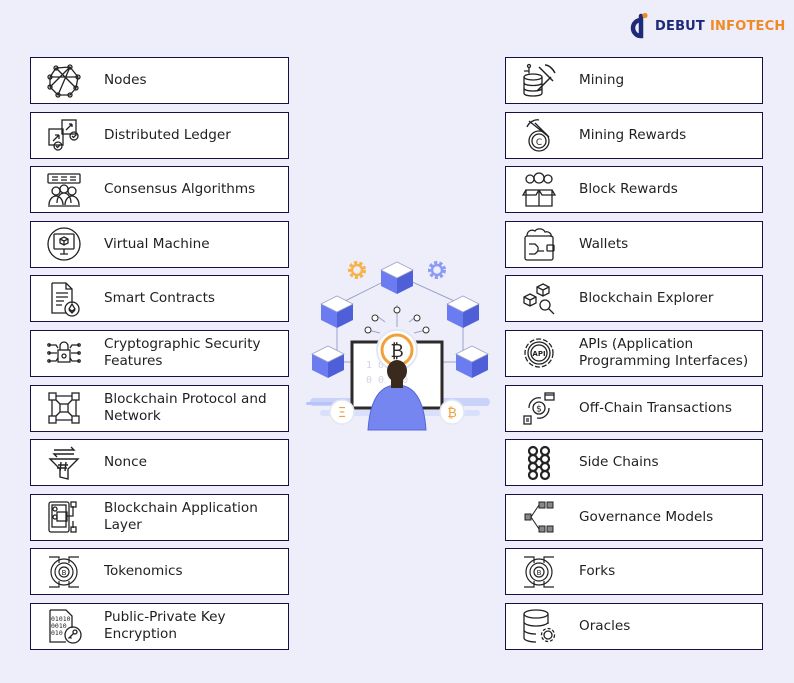  Describe the element at coordinates (357, 270) in the screenshot. I see `orange-gear-icon` at that location.